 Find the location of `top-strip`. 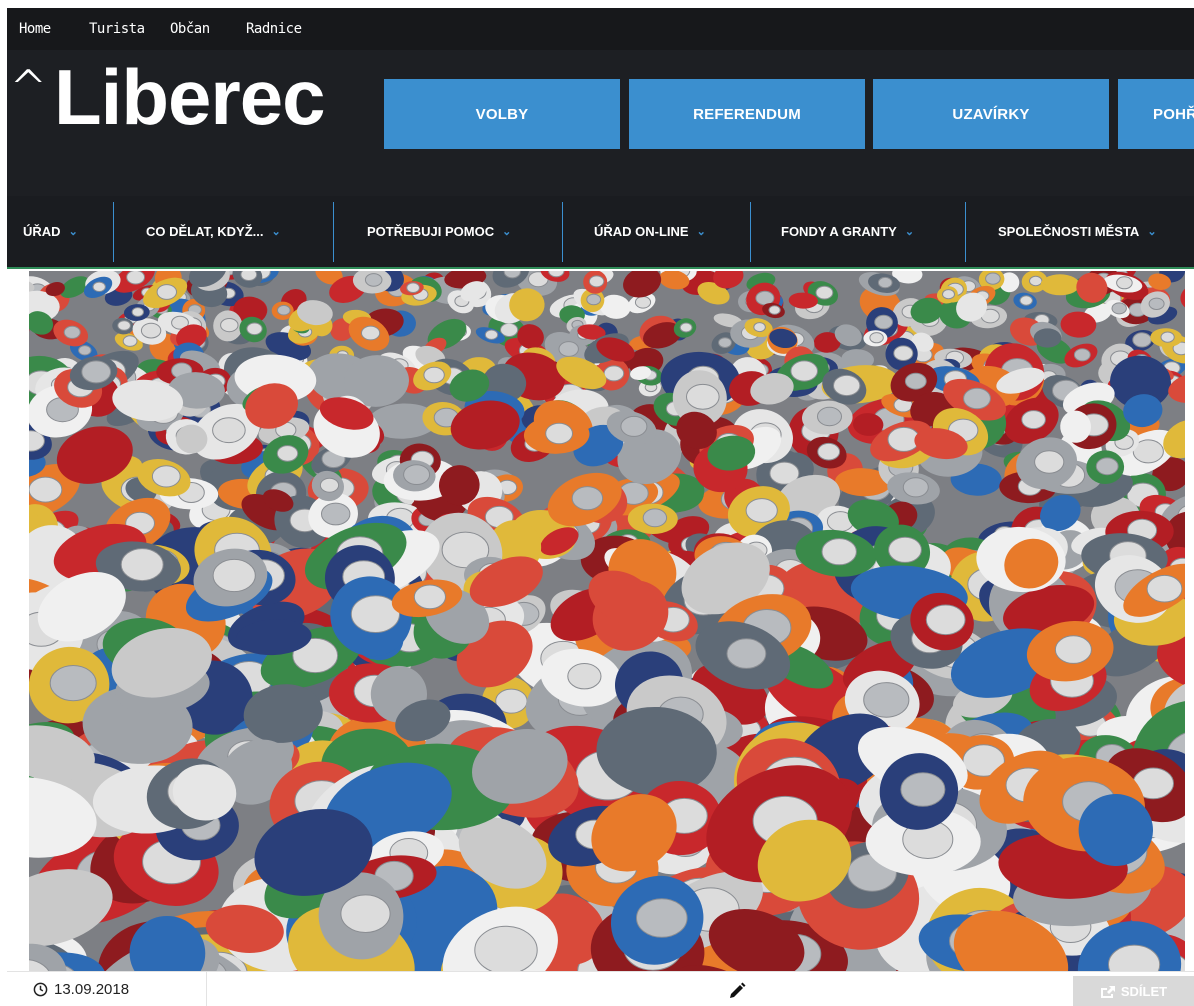

top-strip is located at coordinates (597, 4).